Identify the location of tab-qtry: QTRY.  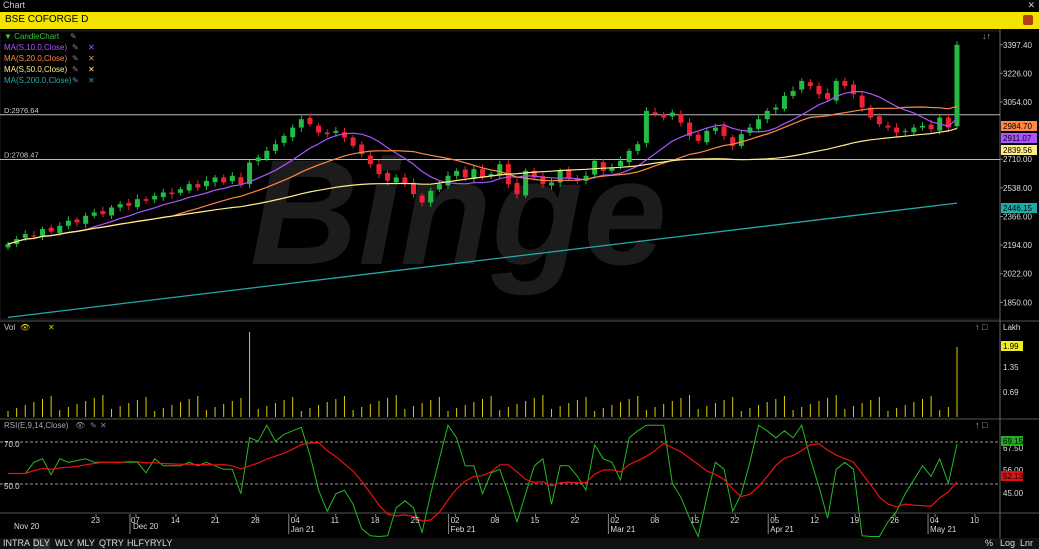
(111, 543).